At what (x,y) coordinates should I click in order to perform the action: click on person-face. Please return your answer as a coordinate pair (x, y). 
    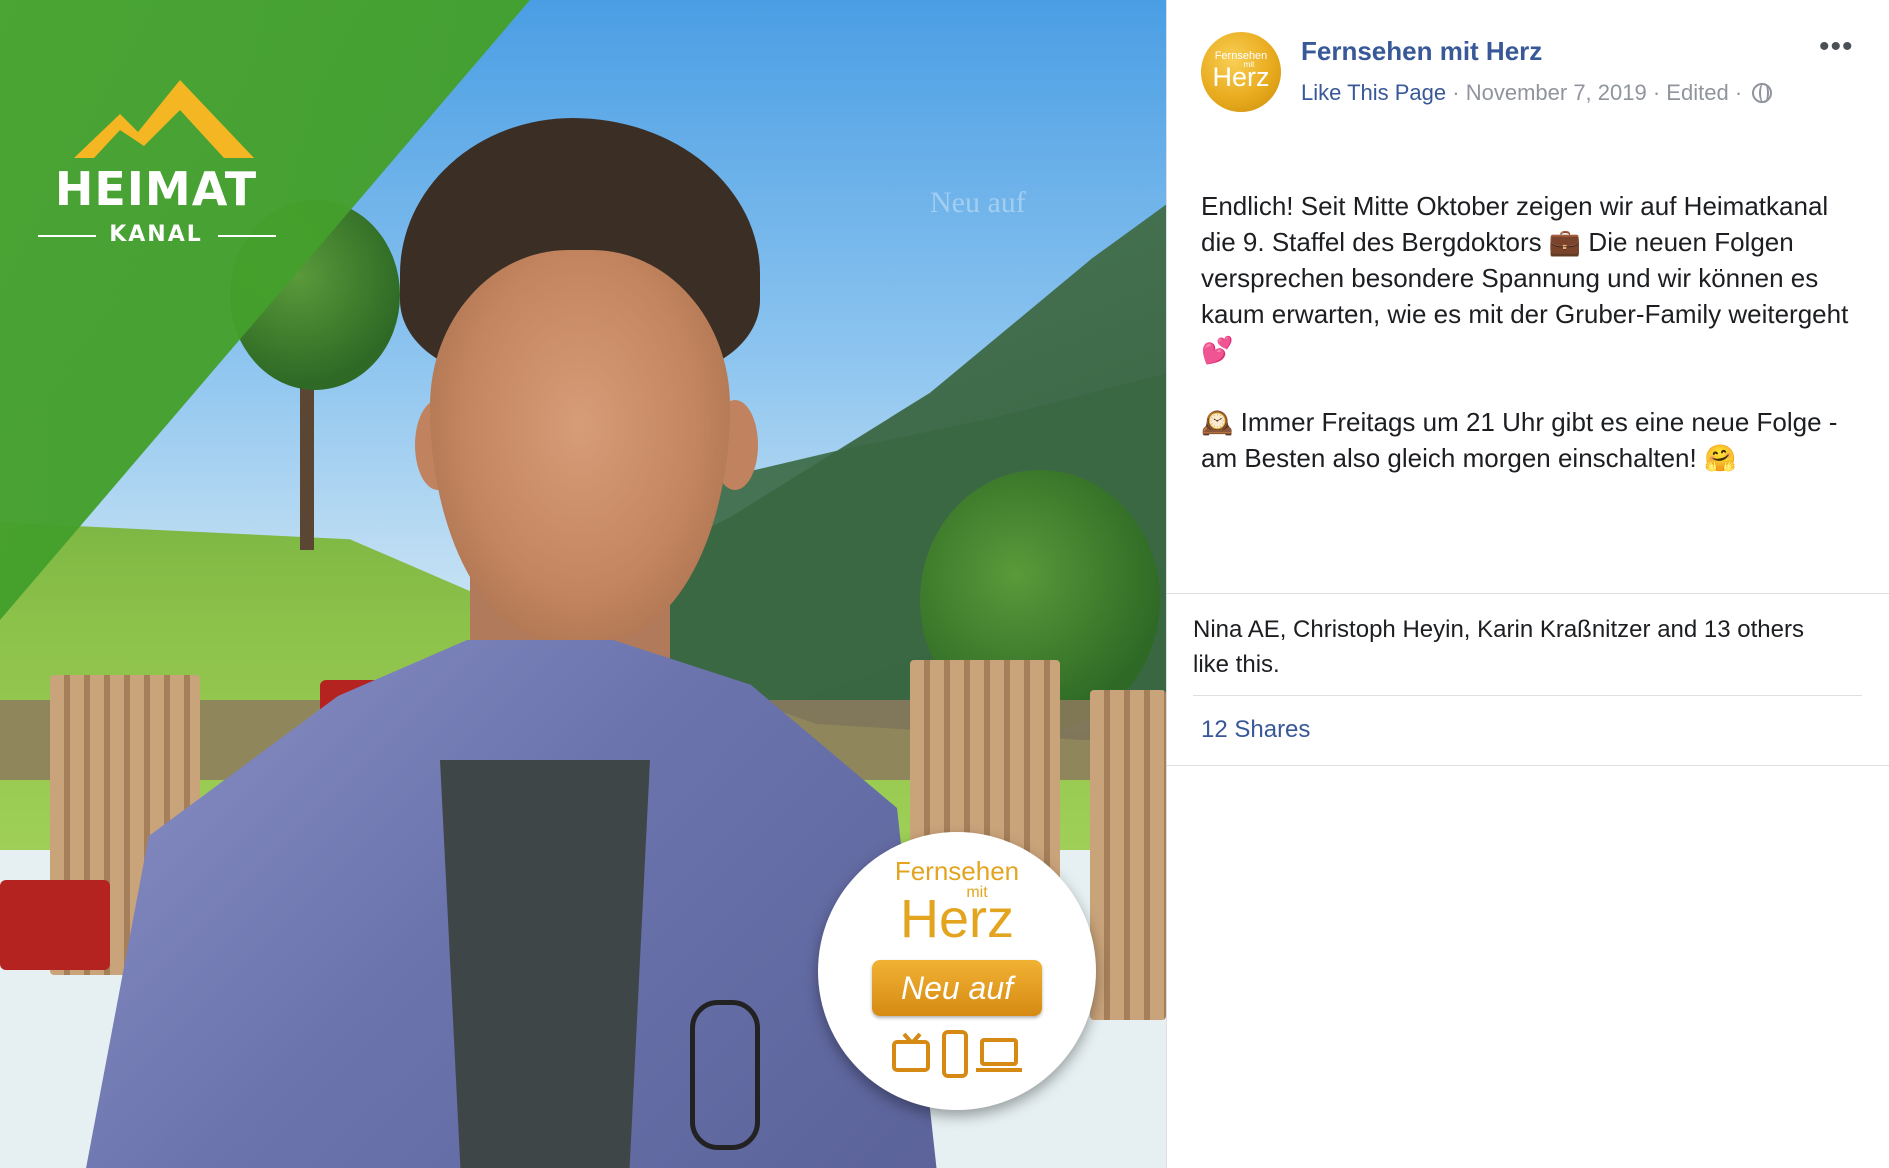
    Looking at the image, I should click on (580, 445).